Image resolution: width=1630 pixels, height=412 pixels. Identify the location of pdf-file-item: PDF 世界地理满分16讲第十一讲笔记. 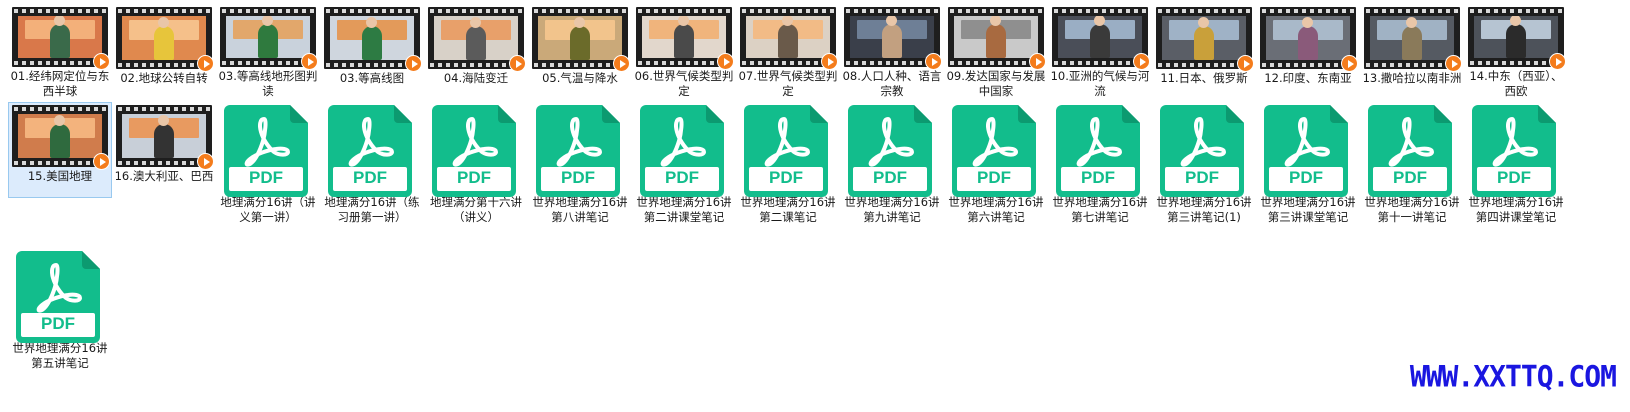
(1412, 166).